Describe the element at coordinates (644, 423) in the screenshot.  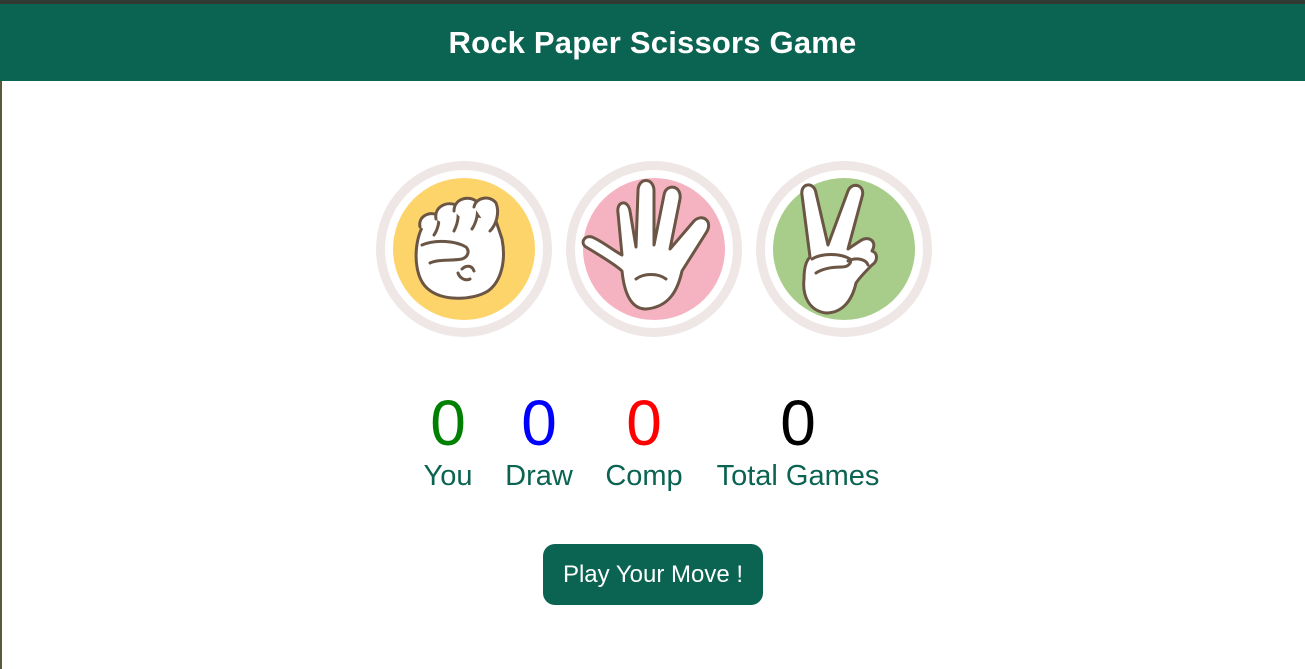
I see `computer-score-value: 0` at that location.